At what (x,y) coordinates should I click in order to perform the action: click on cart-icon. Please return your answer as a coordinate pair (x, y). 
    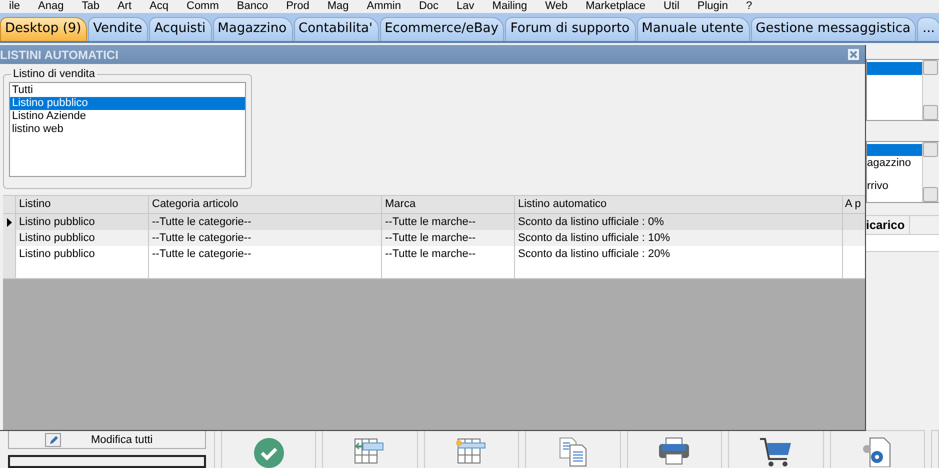
    Looking at the image, I should click on (776, 452).